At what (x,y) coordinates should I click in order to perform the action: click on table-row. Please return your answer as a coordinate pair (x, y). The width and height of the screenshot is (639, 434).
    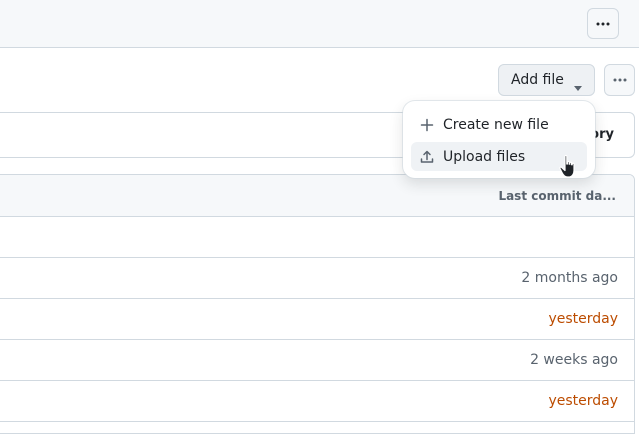
    Looking at the image, I should click on (317, 237).